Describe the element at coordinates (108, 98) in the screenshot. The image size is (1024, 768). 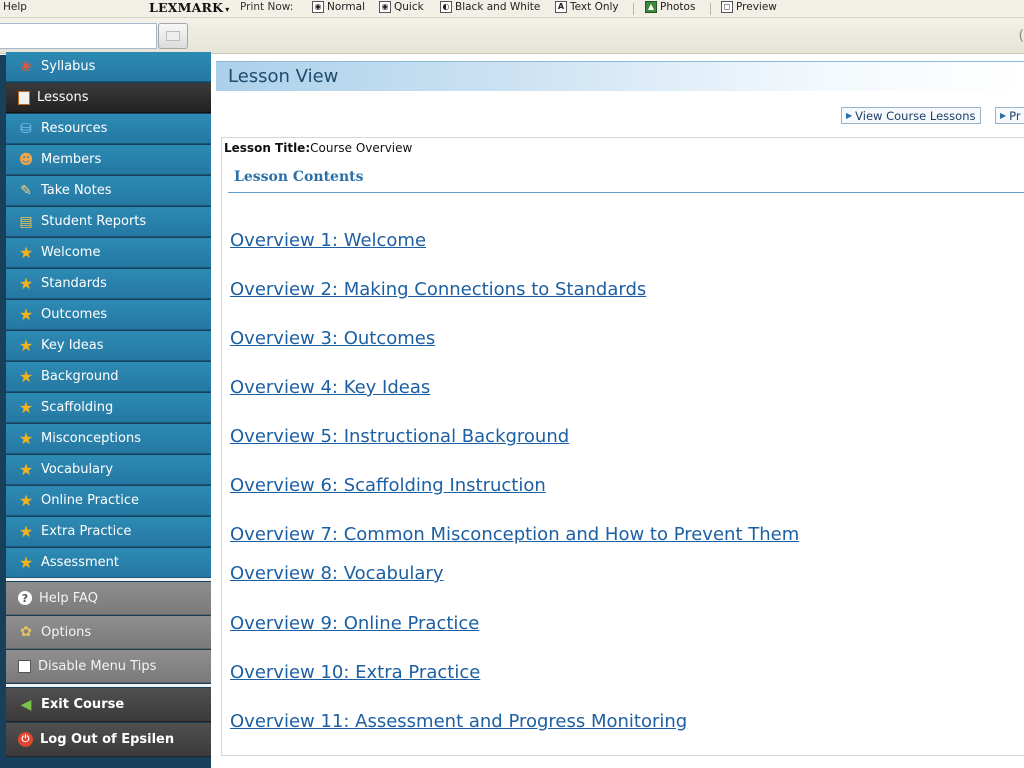
I see `sidebar-item-lessons: Lessons` at that location.